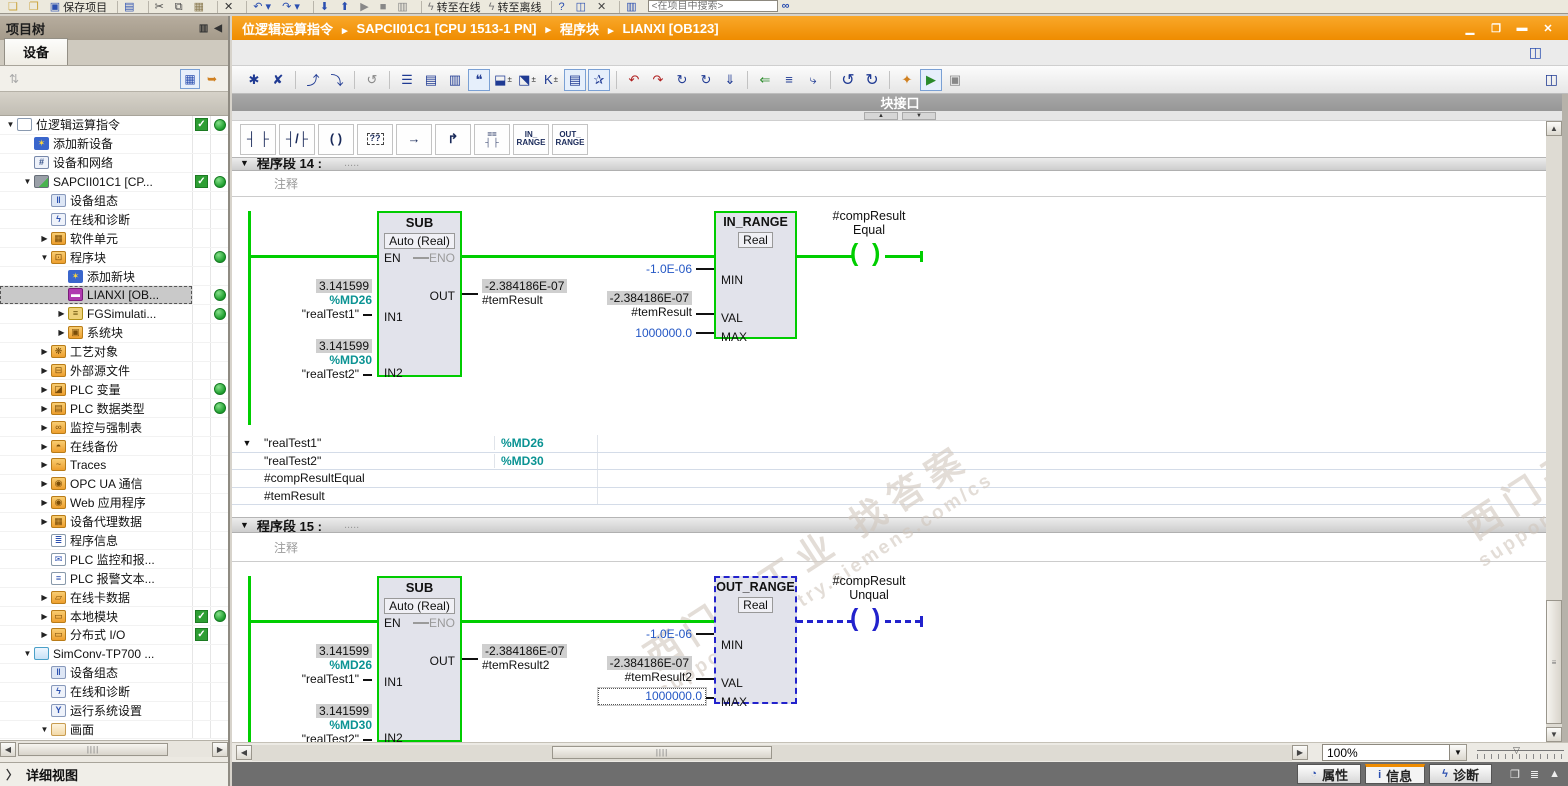 Image resolution: width=1568 pixels, height=786 pixels. I want to click on split-editor-icon: ◫, so click(1535, 52).